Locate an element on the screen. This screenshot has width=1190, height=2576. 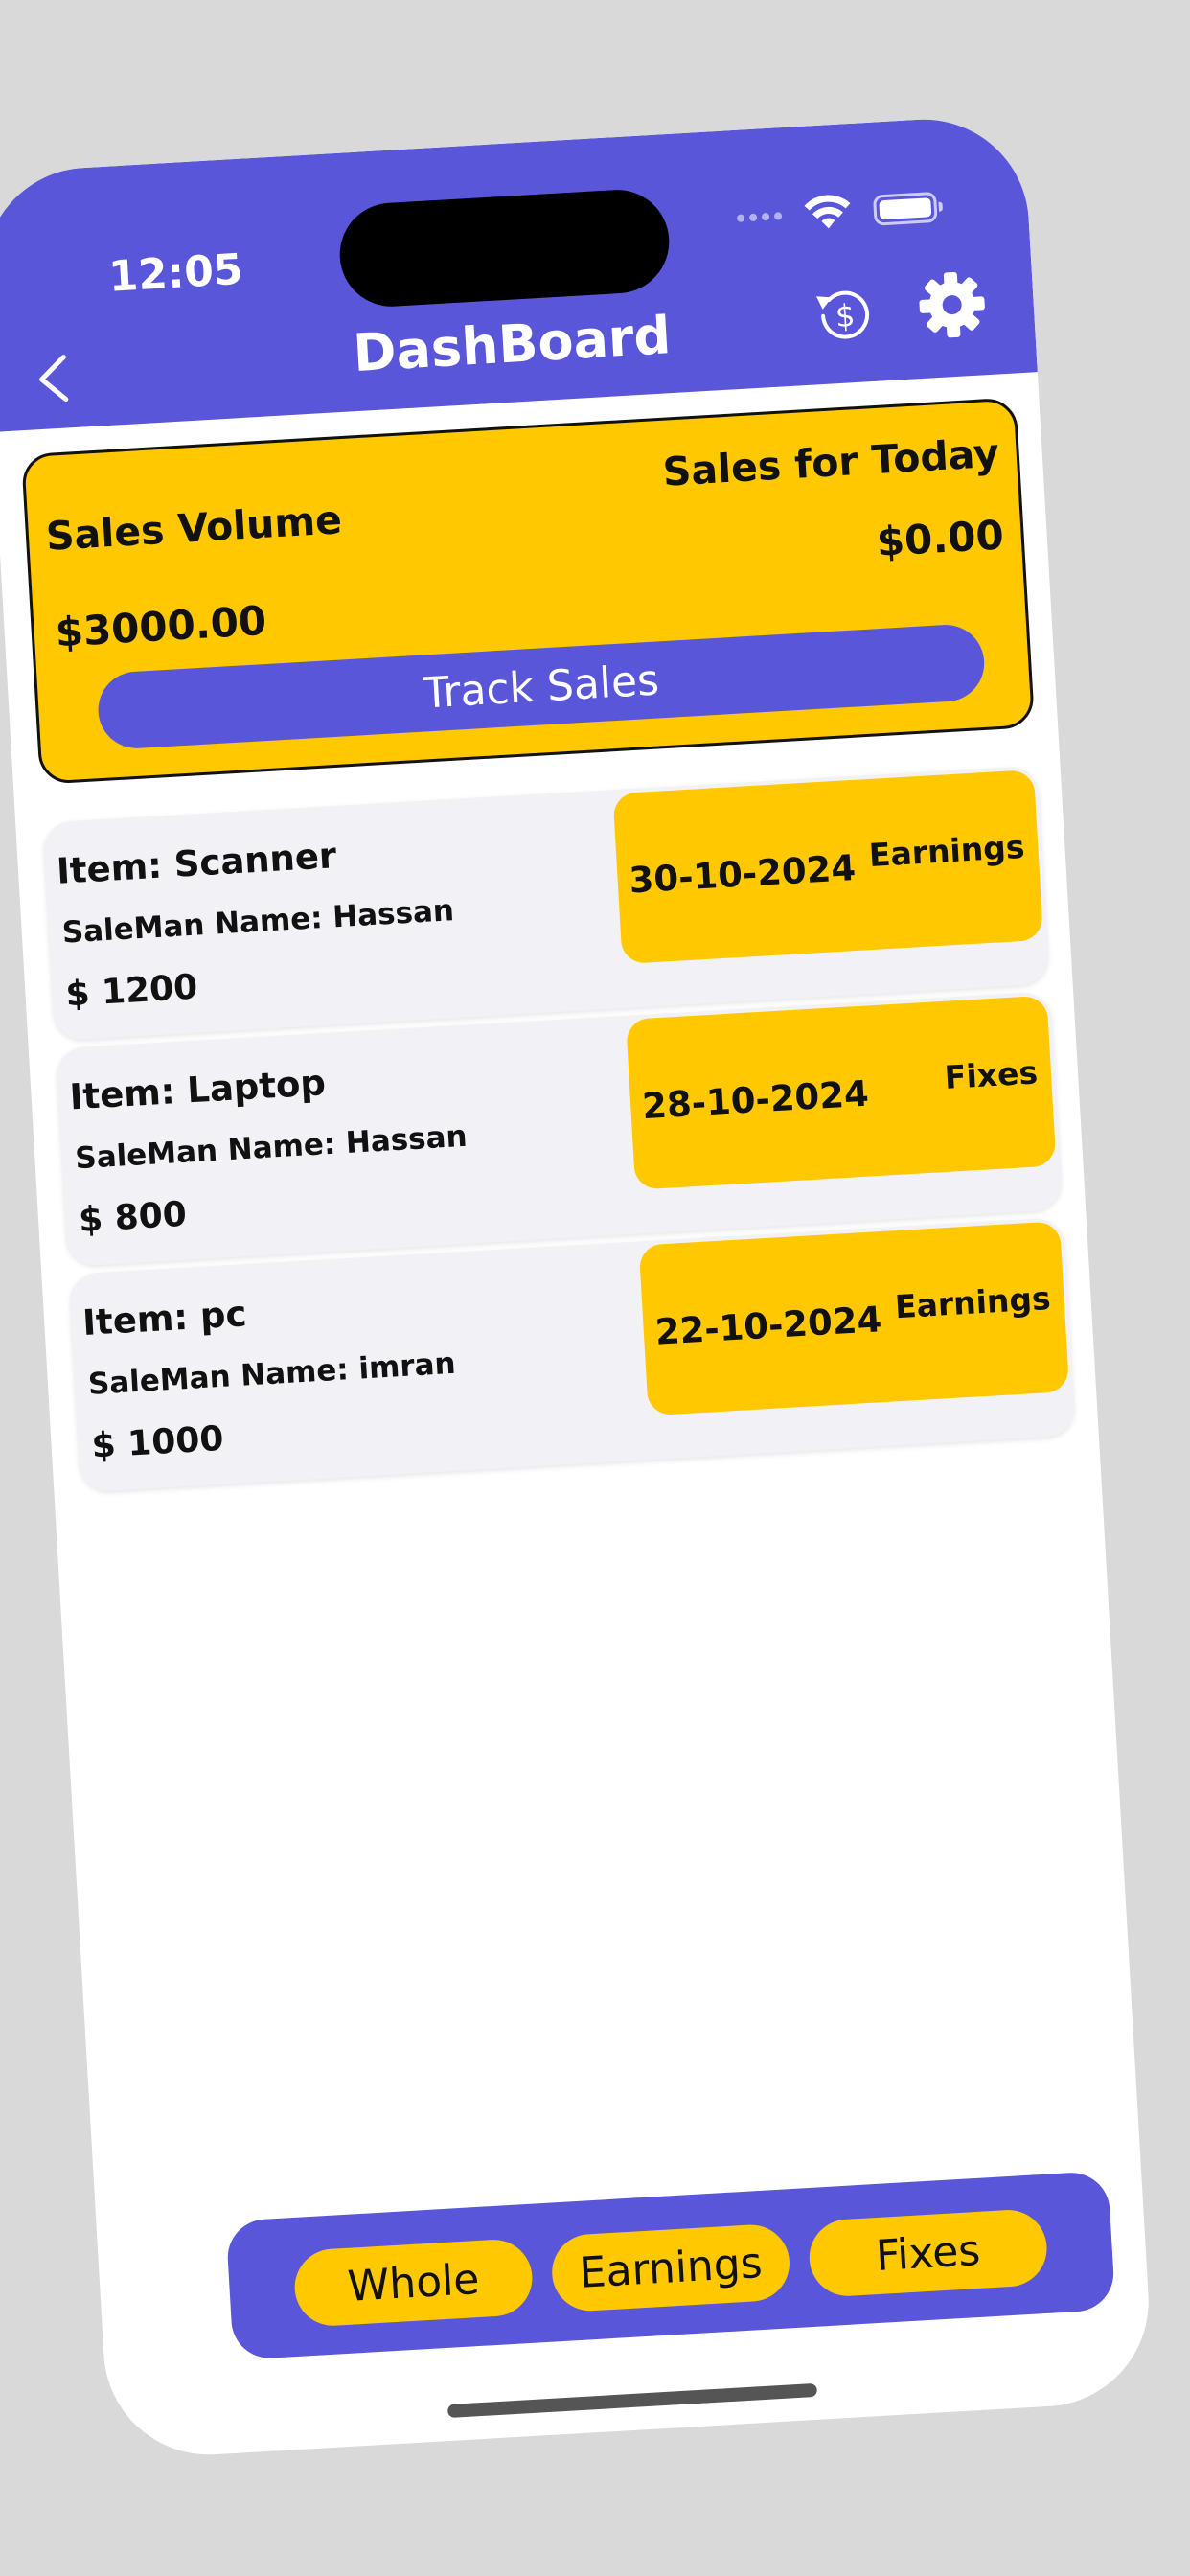
header-bar: 12:05 DashBoard $ is located at coordinates (519, 272).